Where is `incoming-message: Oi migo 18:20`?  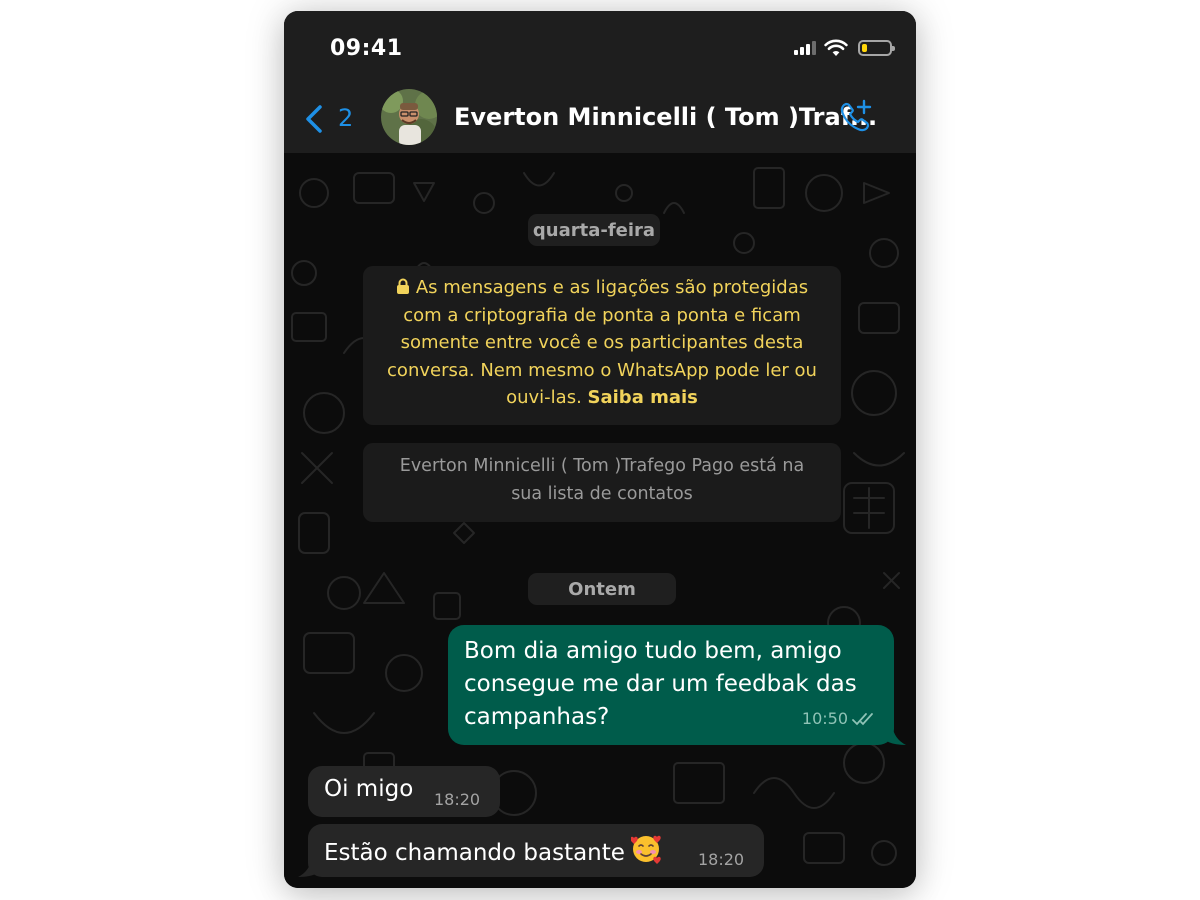
incoming-message: Oi migo 18:20 is located at coordinates (404, 791).